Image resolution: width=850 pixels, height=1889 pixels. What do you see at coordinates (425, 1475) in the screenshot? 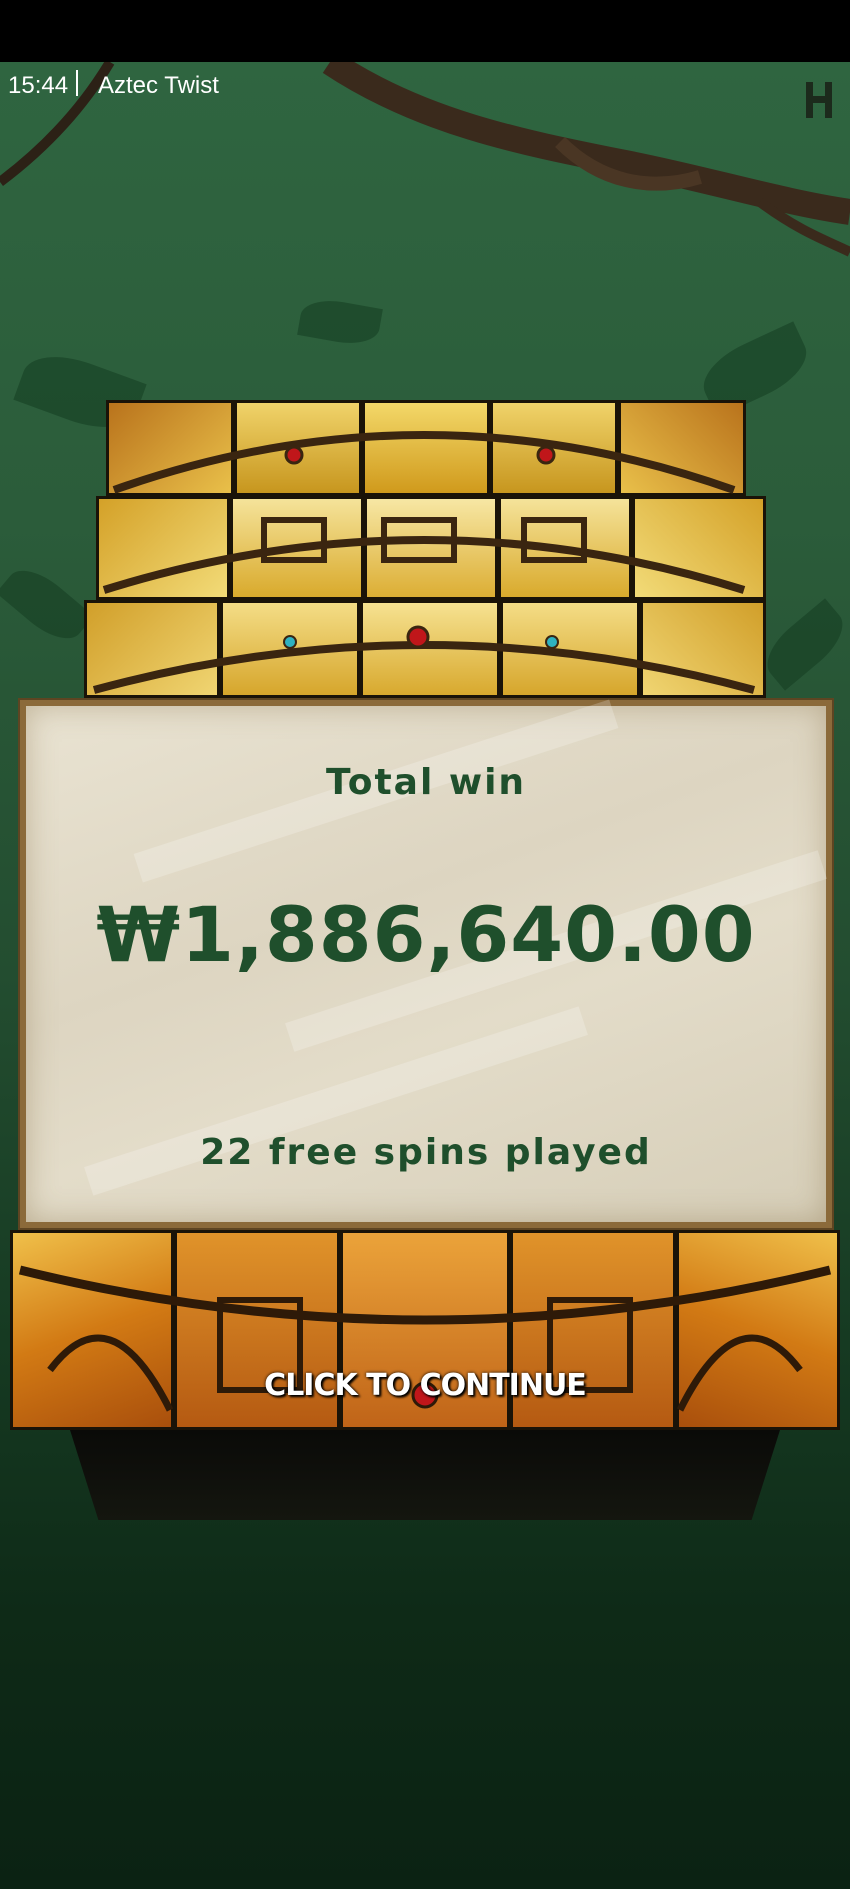
I see `cube-shadow` at bounding box center [425, 1475].